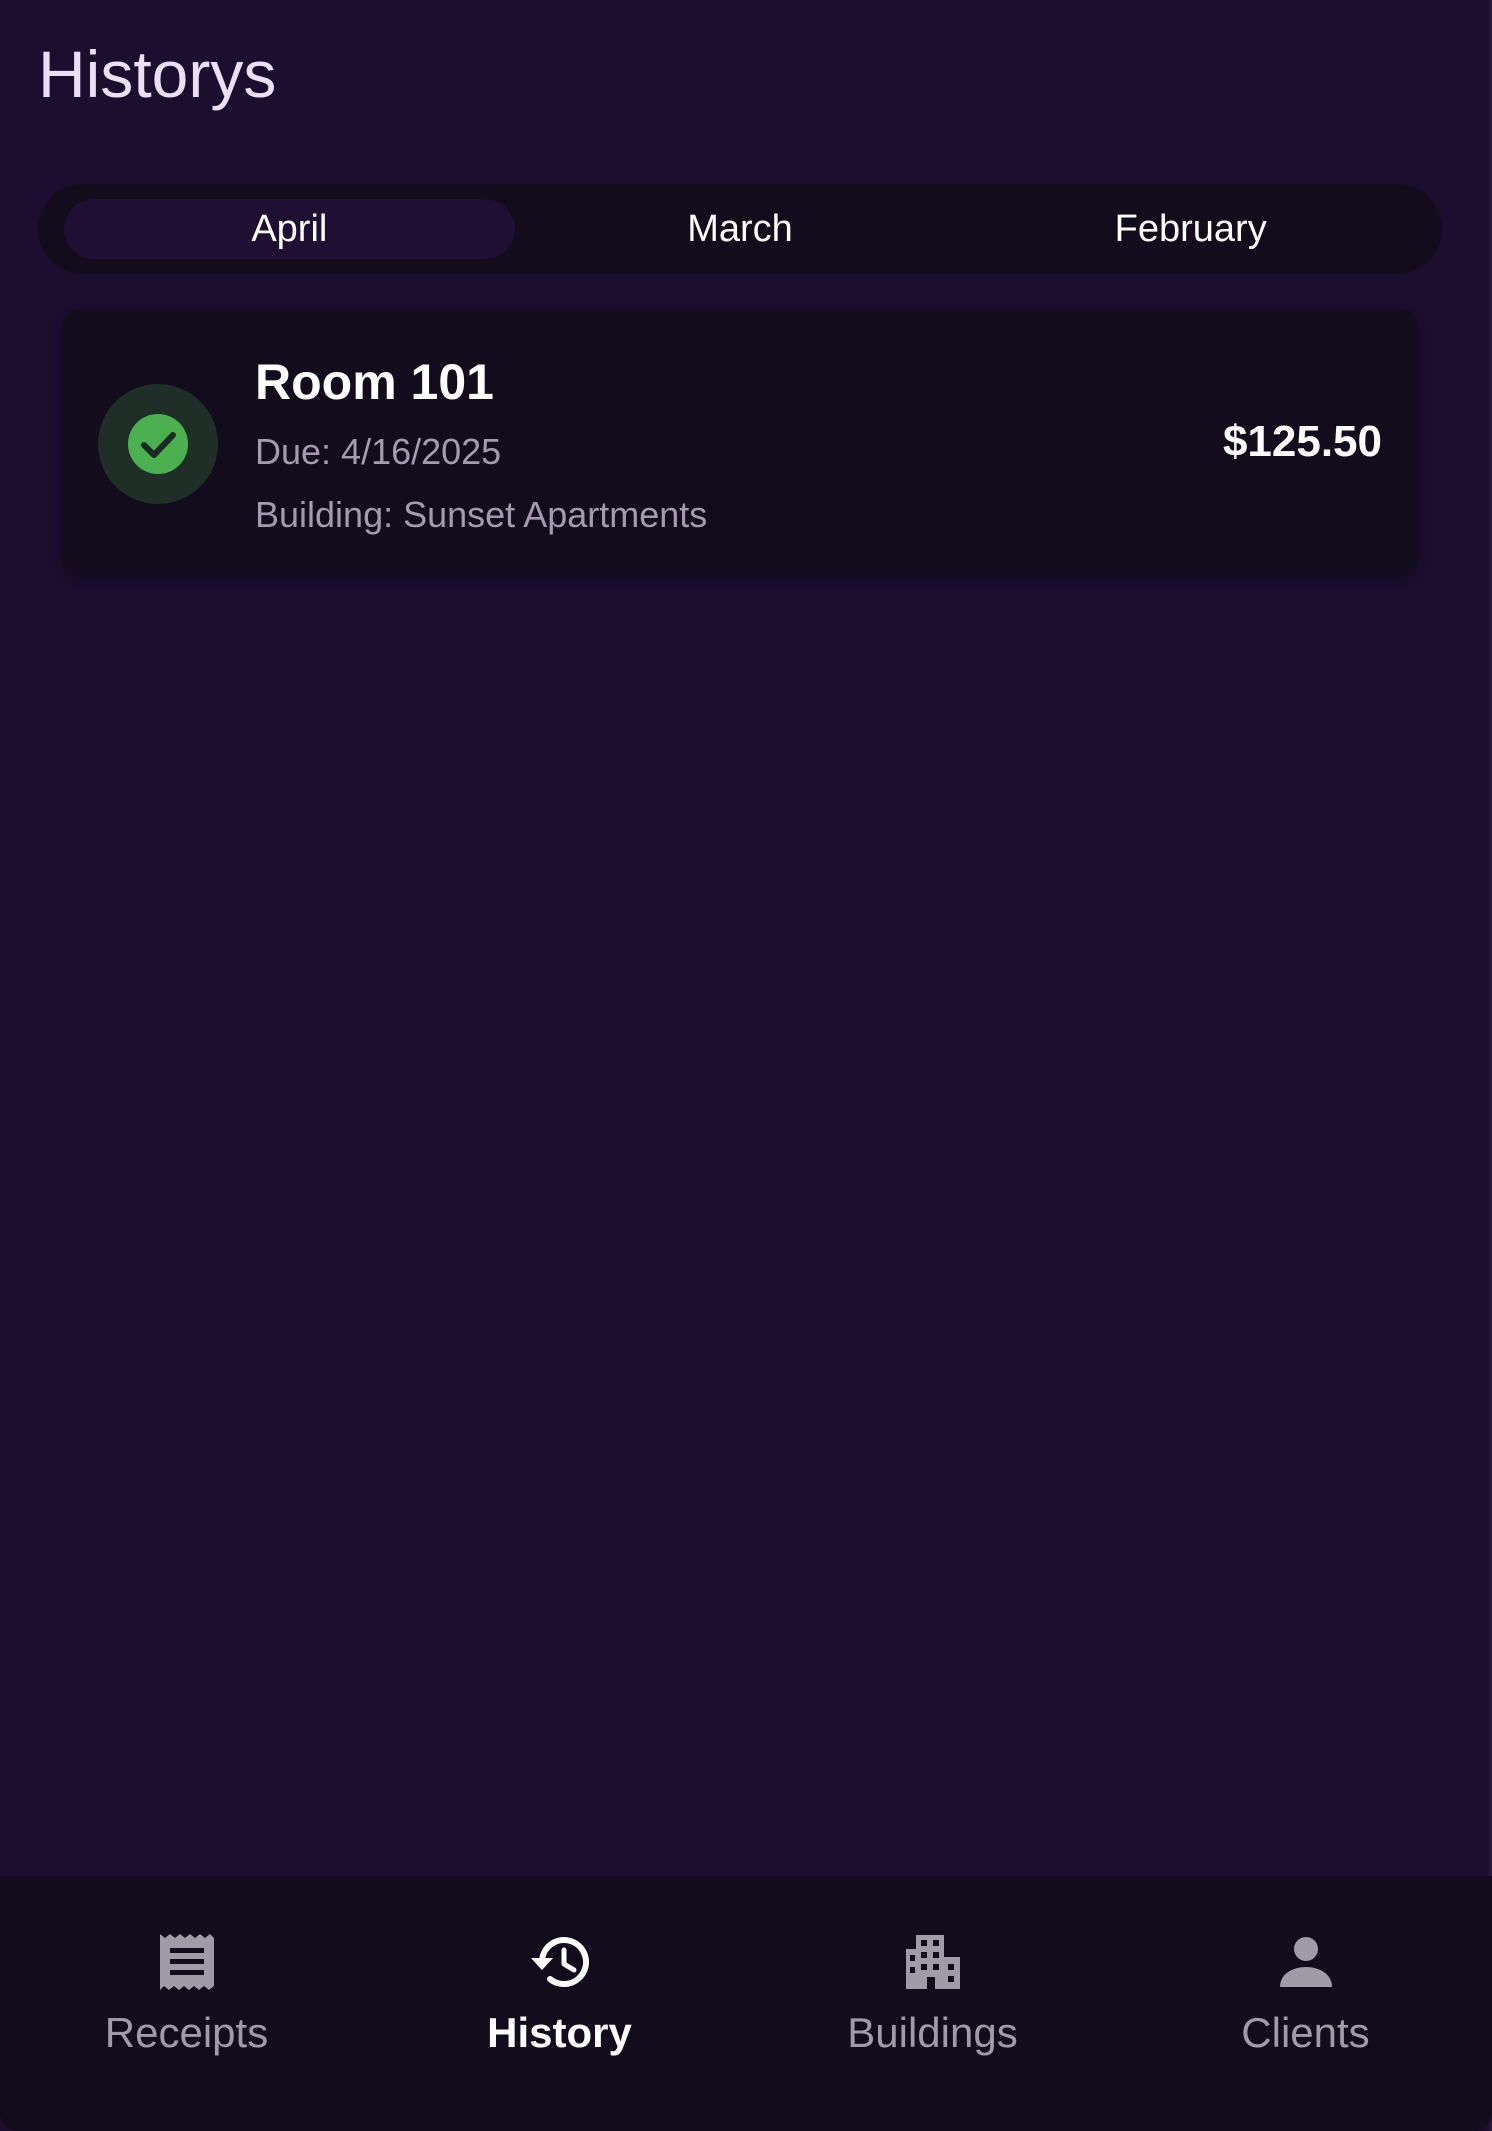 The height and width of the screenshot is (2131, 1492). What do you see at coordinates (187, 1962) in the screenshot?
I see `receipt-icon` at bounding box center [187, 1962].